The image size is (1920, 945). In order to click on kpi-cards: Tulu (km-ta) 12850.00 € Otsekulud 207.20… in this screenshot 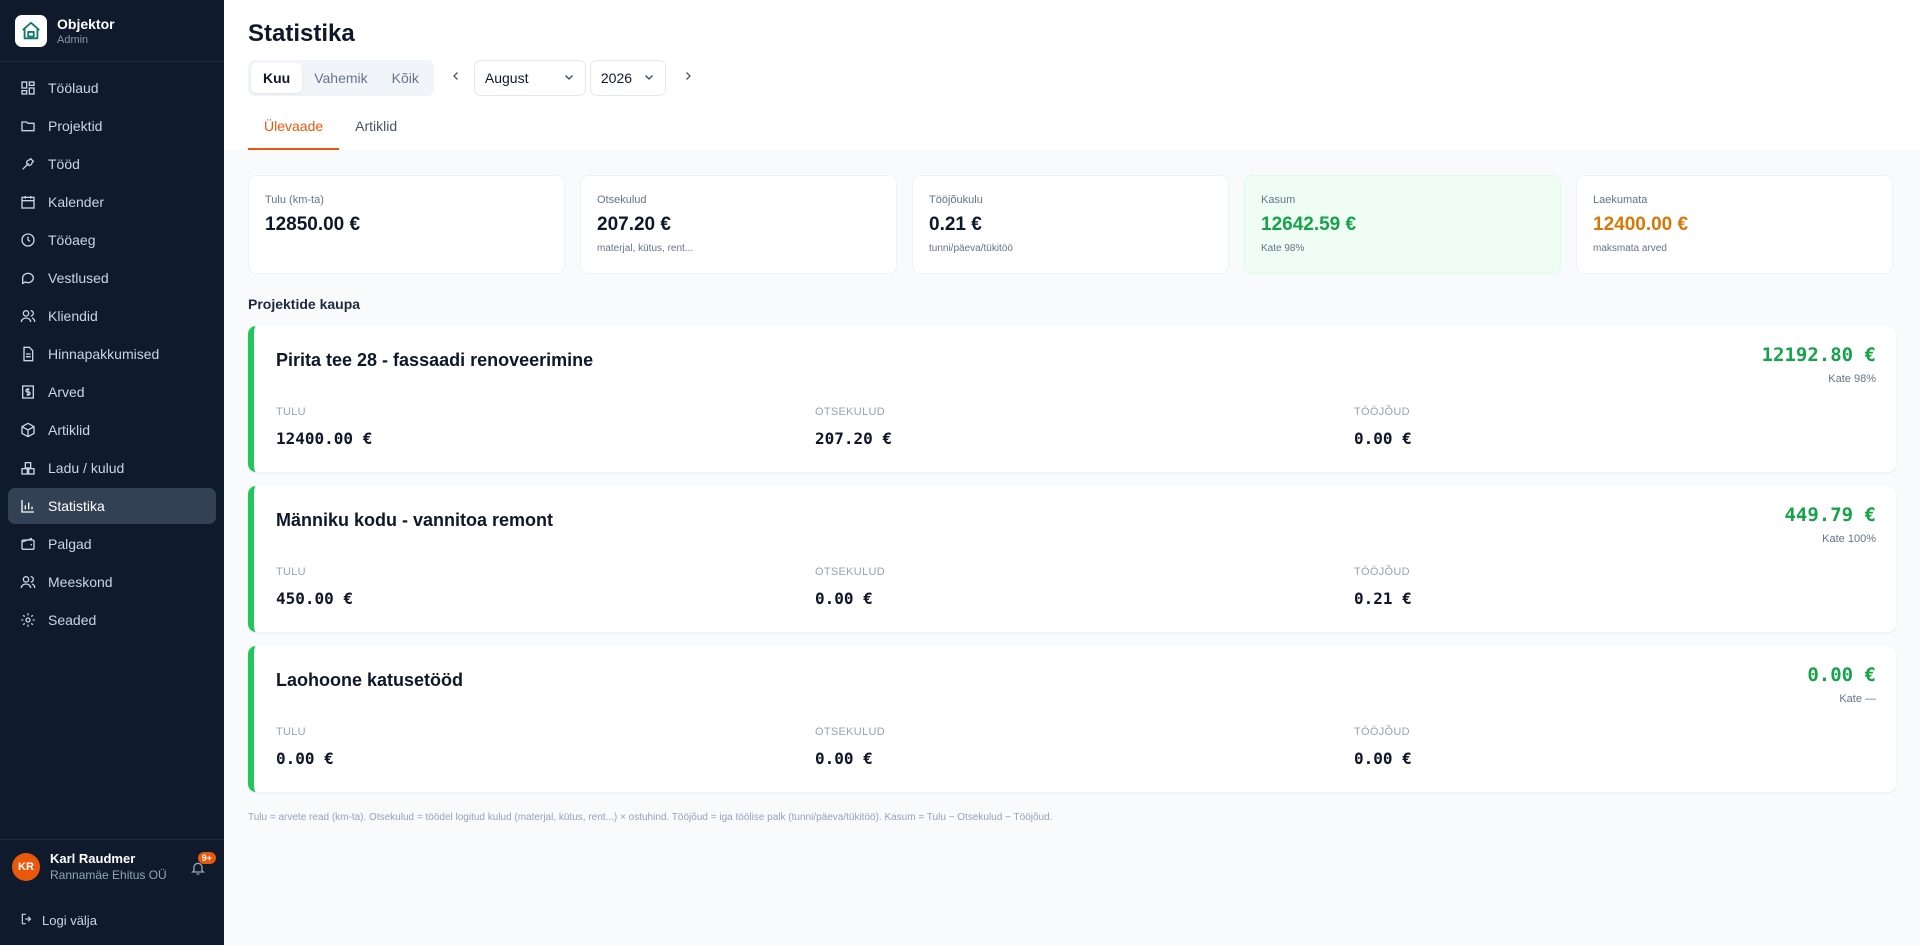, I will do `click(1072, 224)`.